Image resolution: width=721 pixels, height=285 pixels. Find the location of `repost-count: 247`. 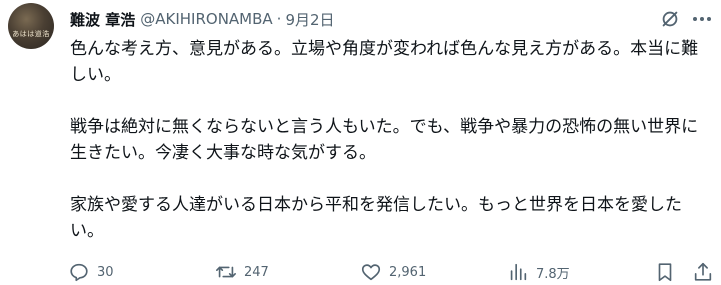

repost-count: 247 is located at coordinates (256, 272).